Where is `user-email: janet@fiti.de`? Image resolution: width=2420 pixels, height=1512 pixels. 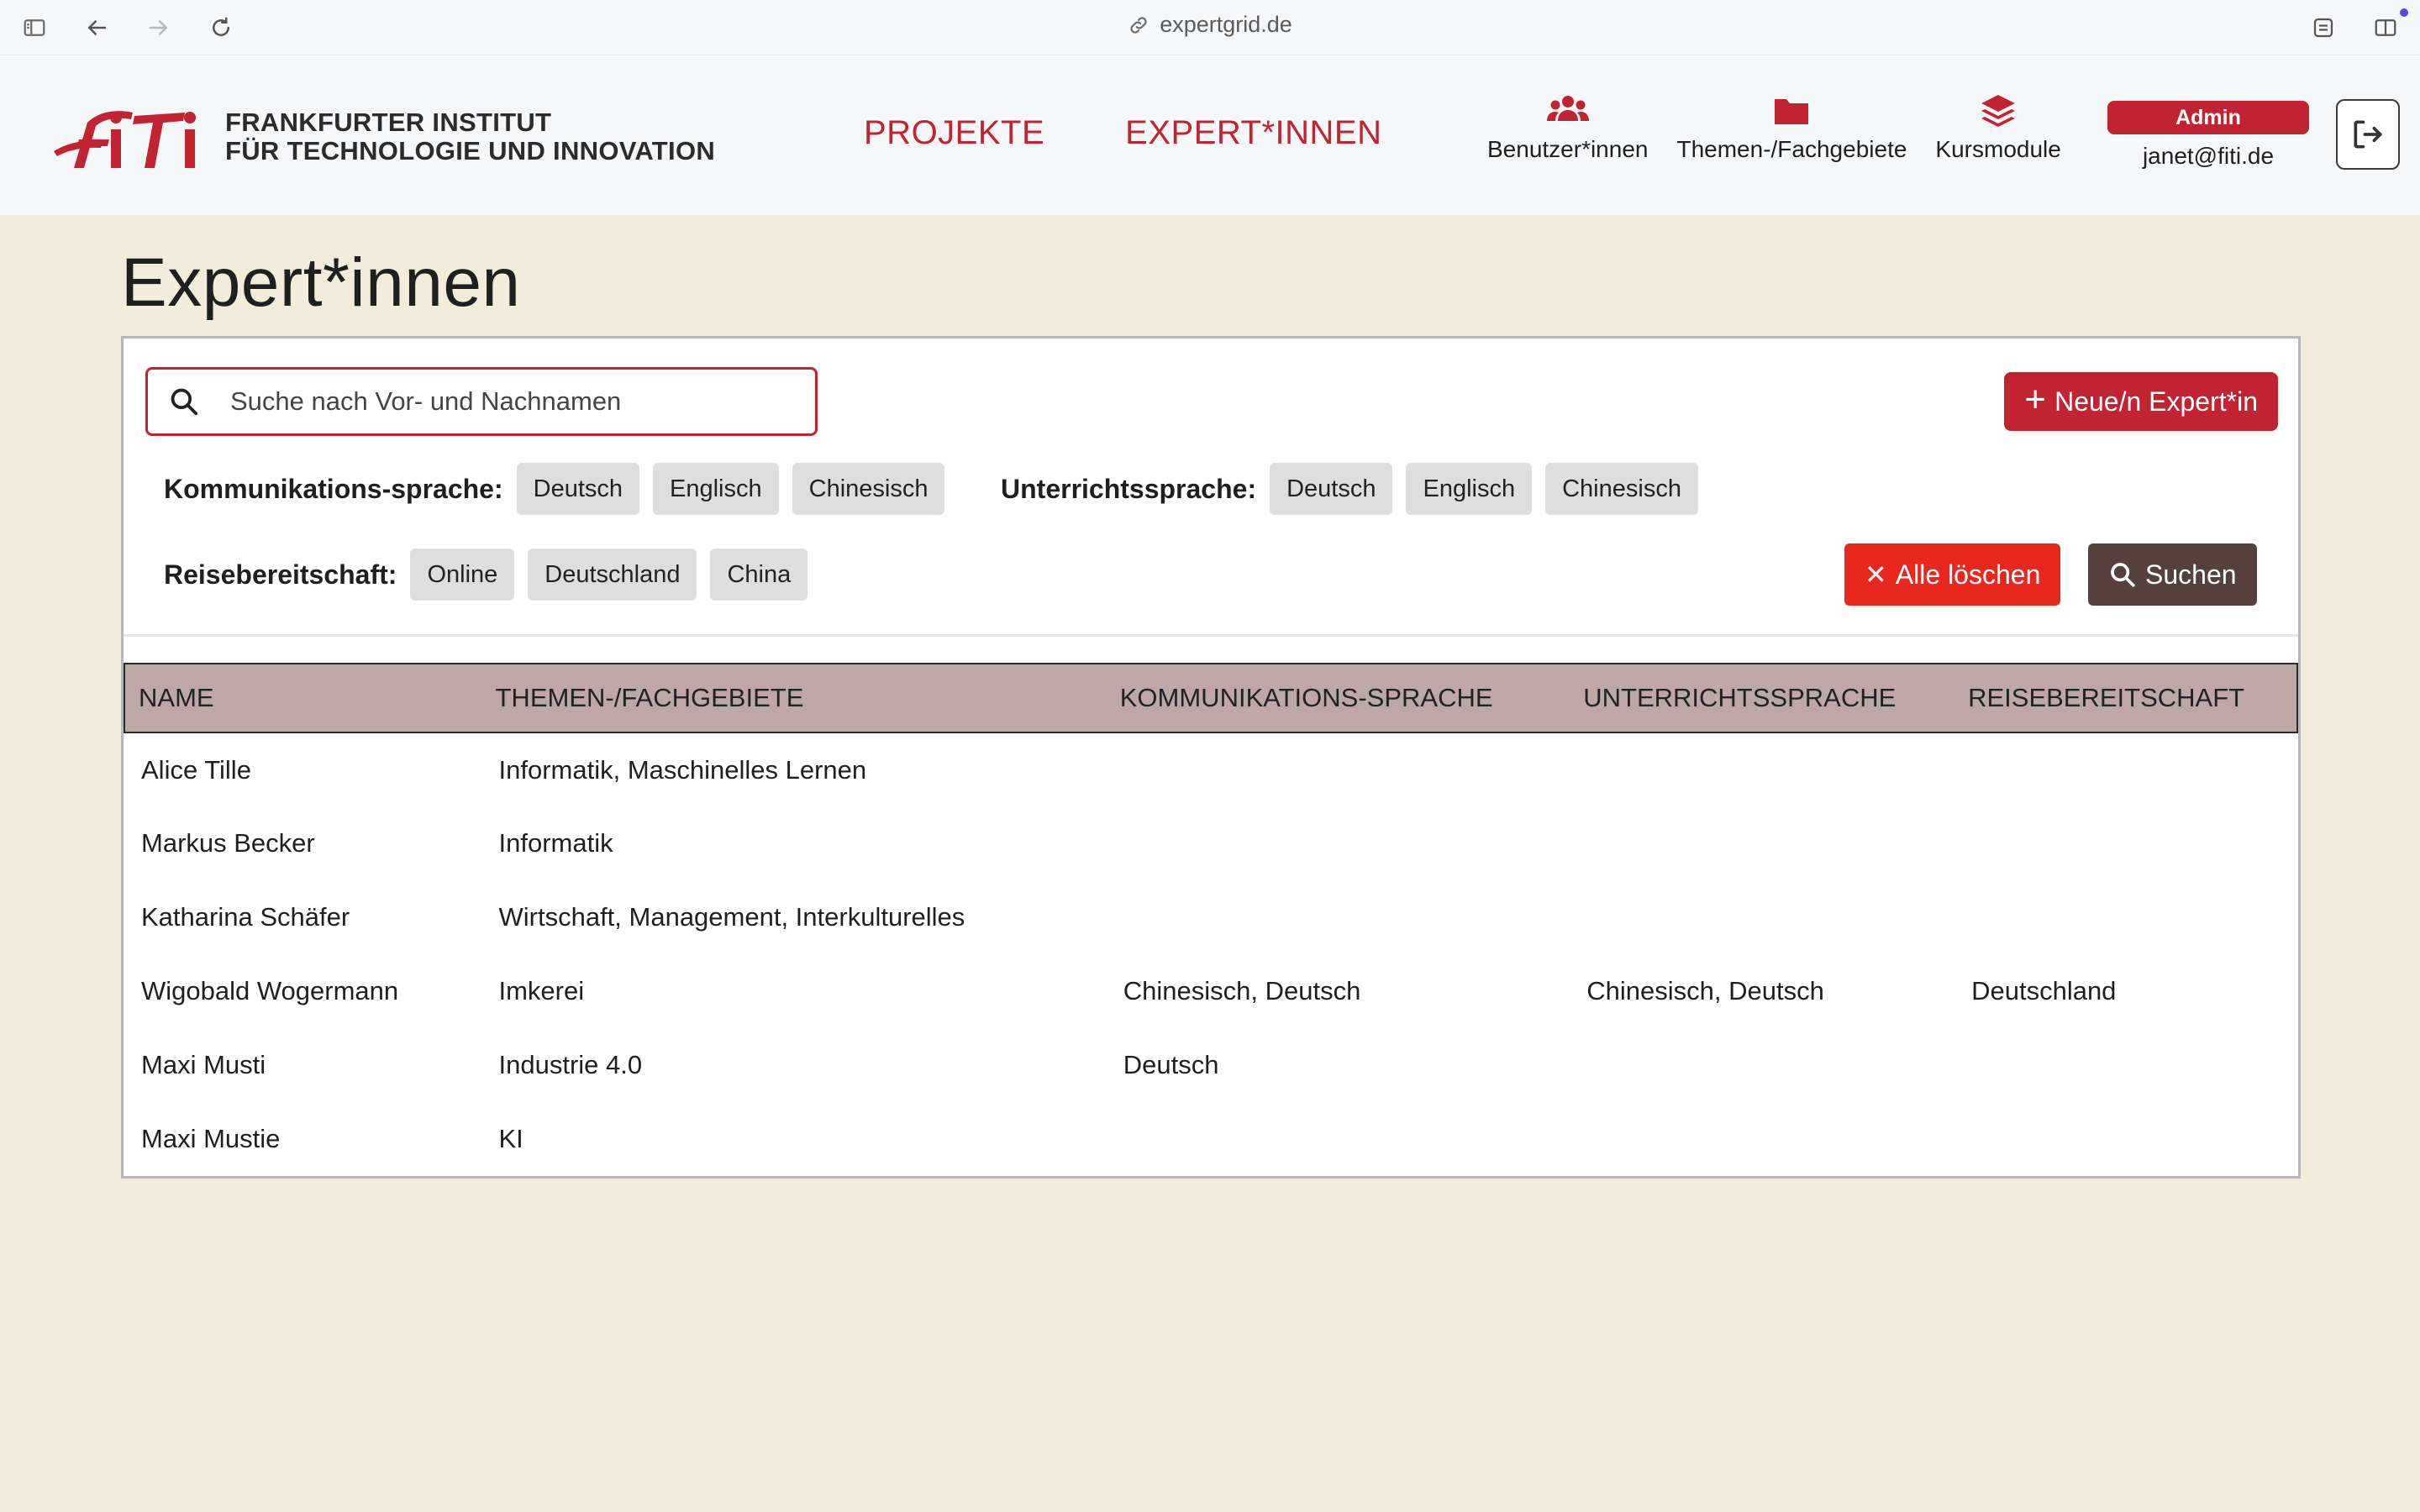 user-email: janet@fiti.de is located at coordinates (2208, 156).